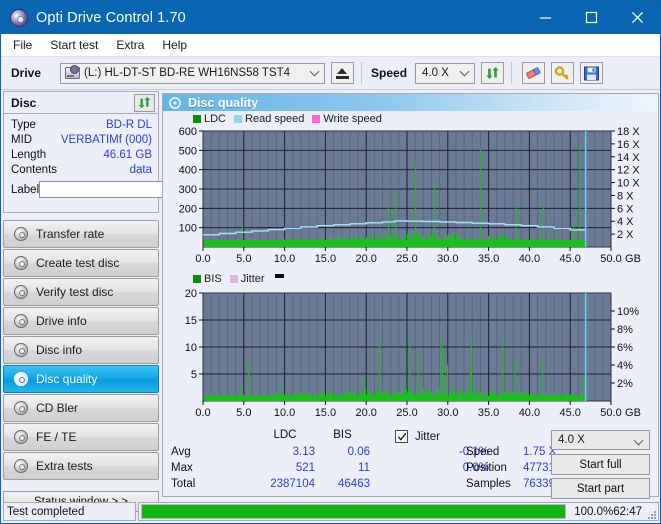 The height and width of the screenshot is (524, 661). Describe the element at coordinates (81, 170) in the screenshot. I see `disc-row-contents: Contents data` at that location.